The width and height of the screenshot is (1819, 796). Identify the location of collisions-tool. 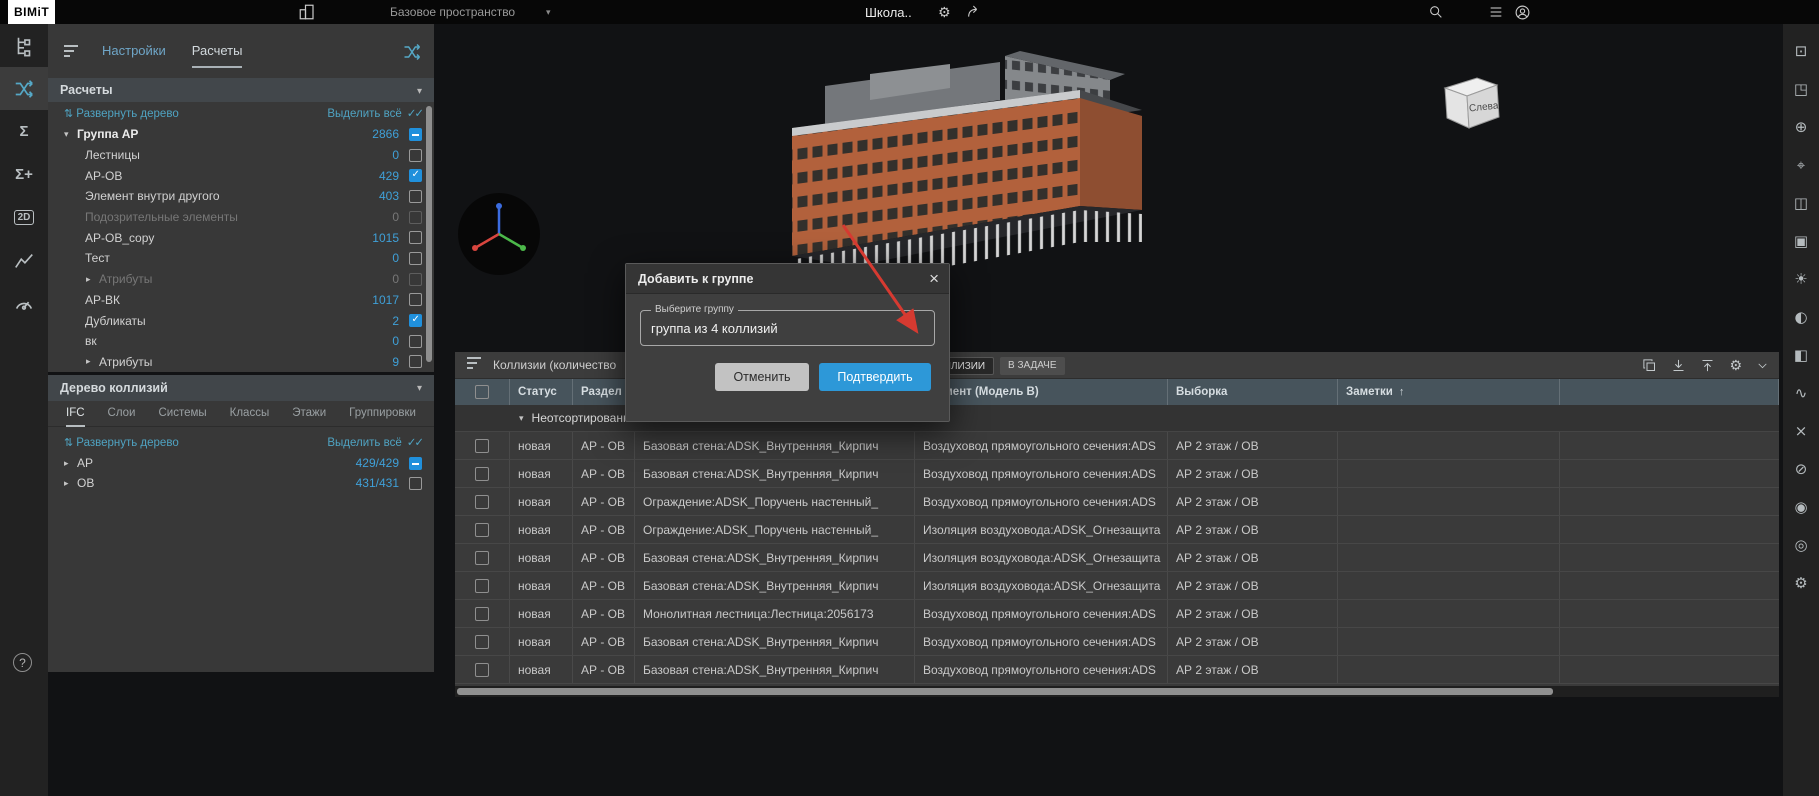
(24, 88).